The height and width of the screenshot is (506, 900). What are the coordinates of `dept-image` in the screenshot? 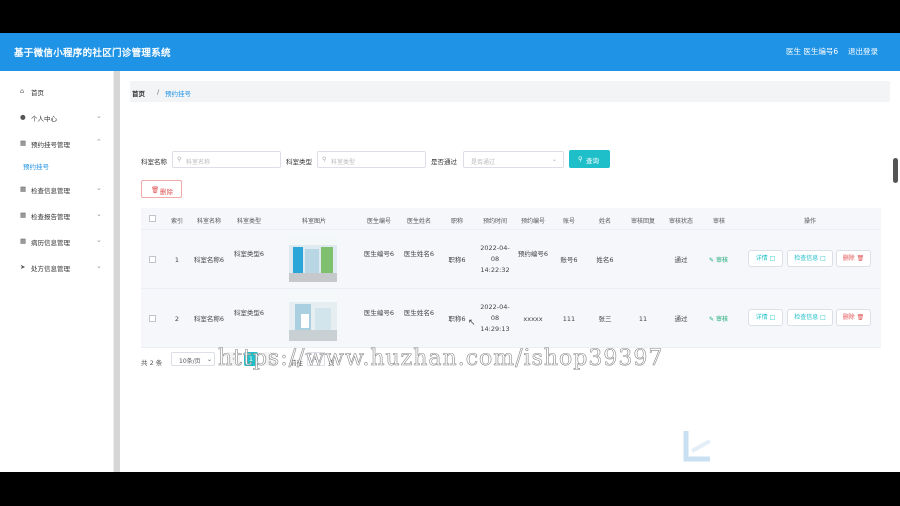 It's located at (313, 258).